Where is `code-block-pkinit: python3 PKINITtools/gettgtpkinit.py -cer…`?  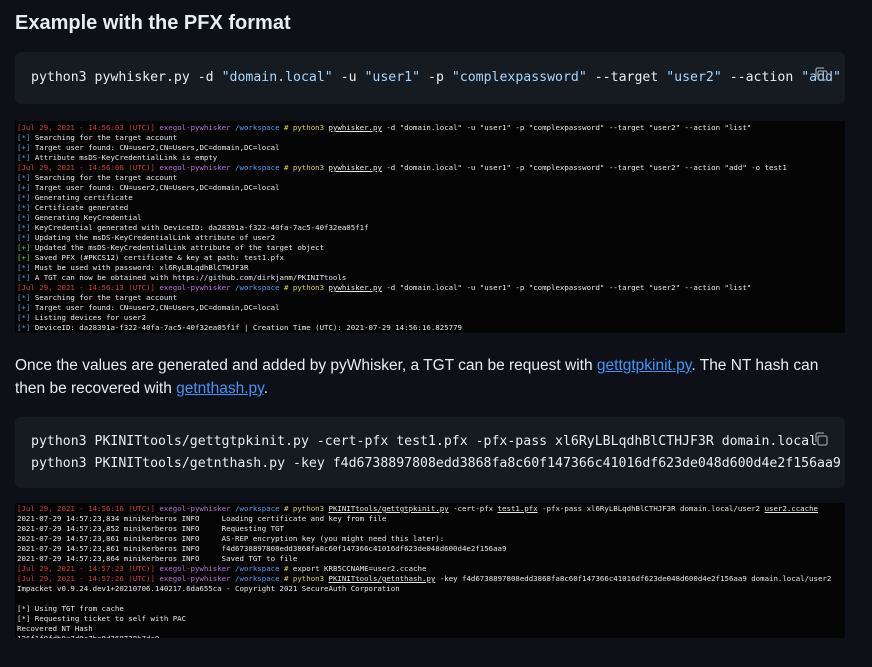 code-block-pkinit: python3 PKINITtools/gettgtpkinit.py -cer… is located at coordinates (430, 452).